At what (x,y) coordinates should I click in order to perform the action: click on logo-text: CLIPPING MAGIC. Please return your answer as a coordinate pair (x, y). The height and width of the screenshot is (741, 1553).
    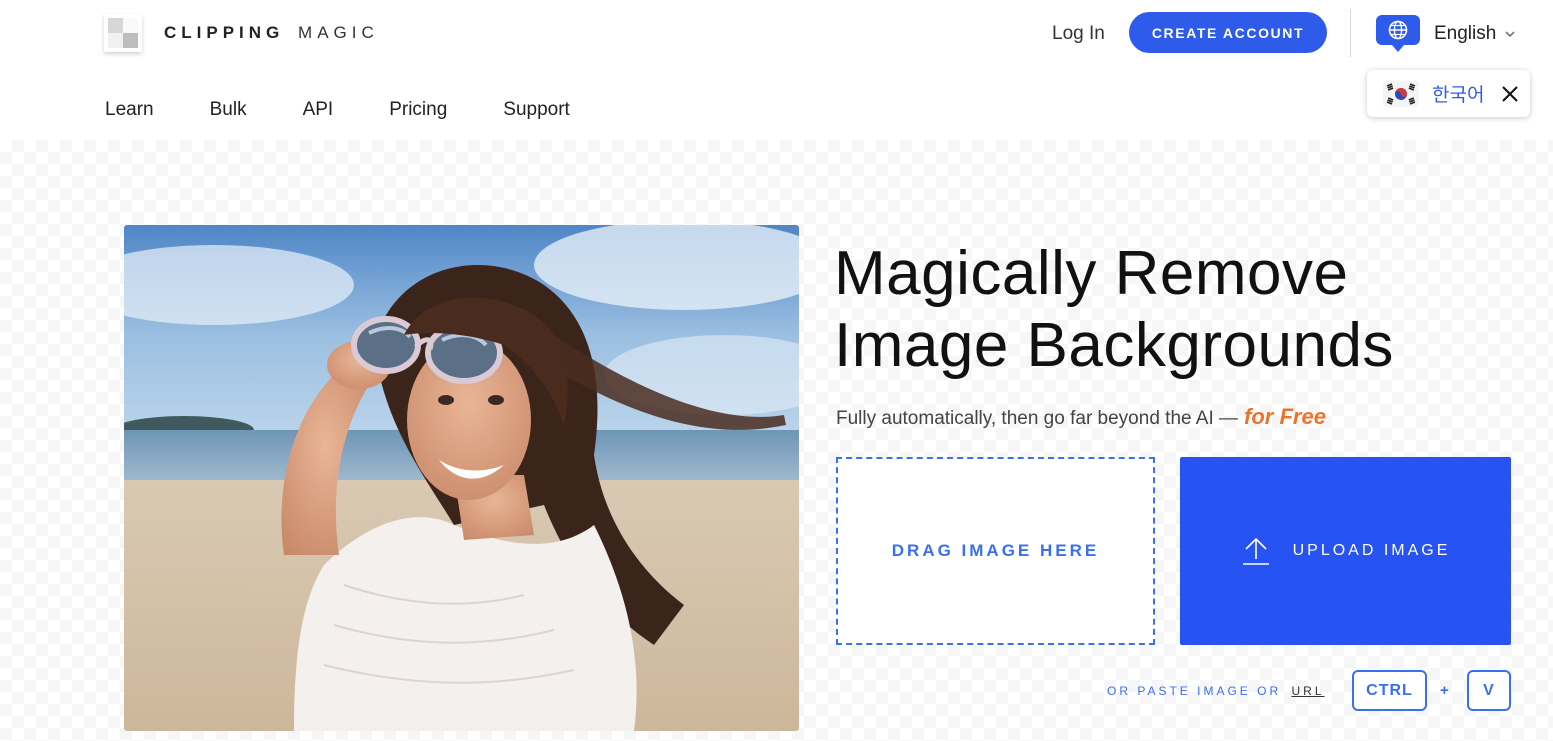
    Looking at the image, I should click on (271, 33).